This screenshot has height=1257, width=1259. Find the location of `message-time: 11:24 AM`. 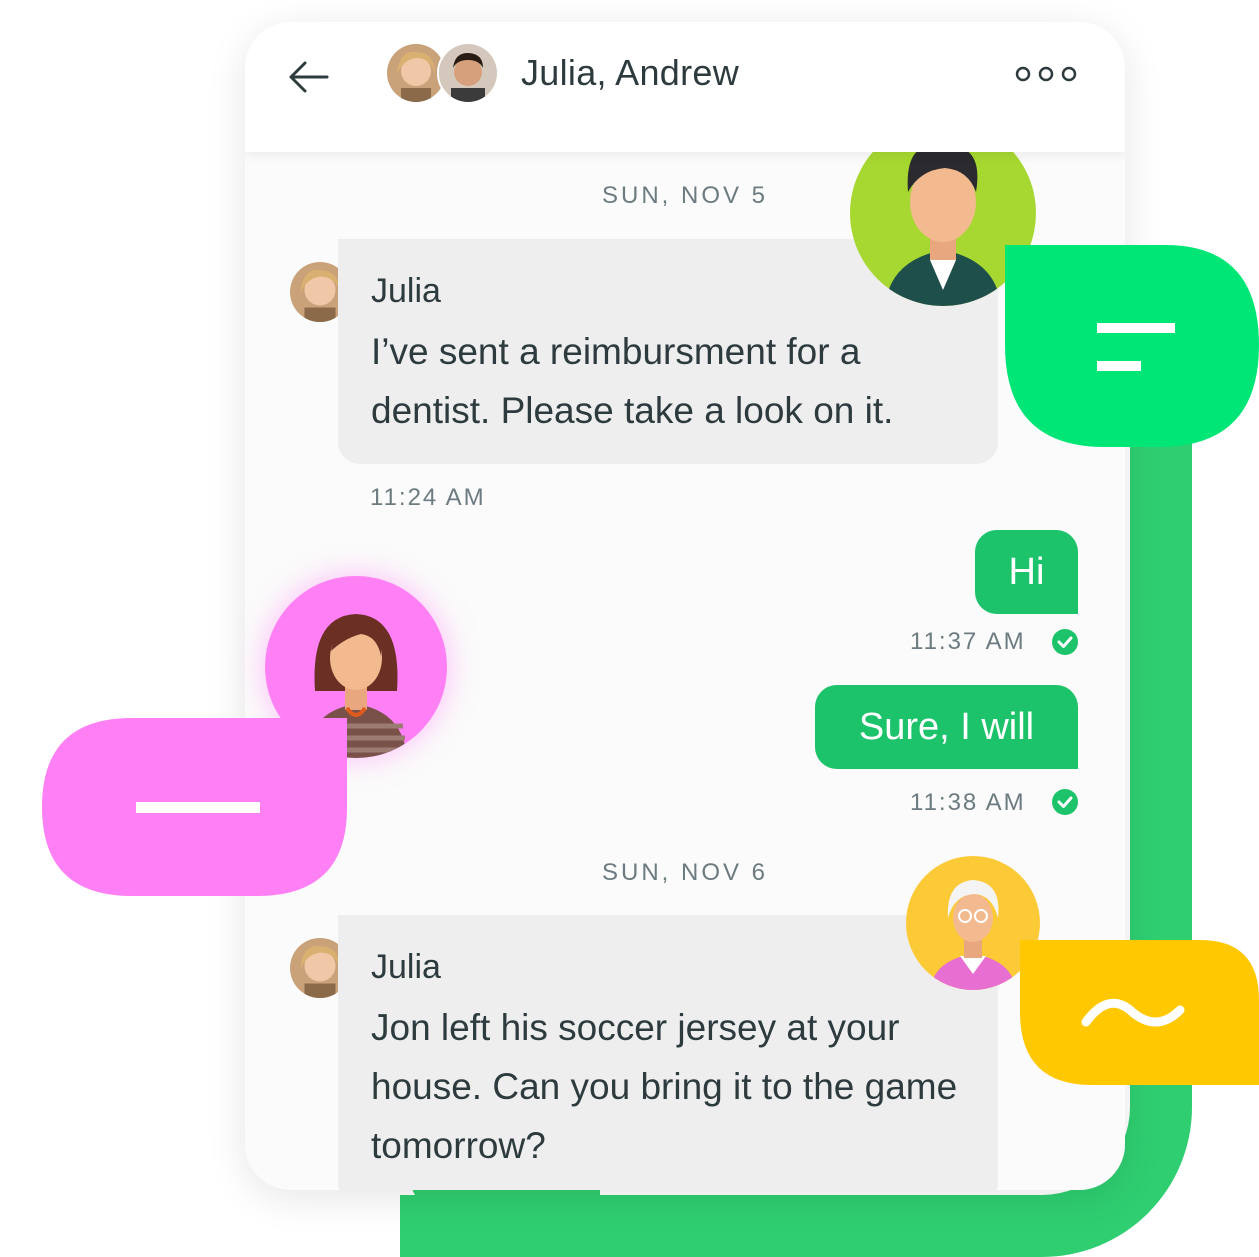

message-time: 11:24 AM is located at coordinates (428, 497).